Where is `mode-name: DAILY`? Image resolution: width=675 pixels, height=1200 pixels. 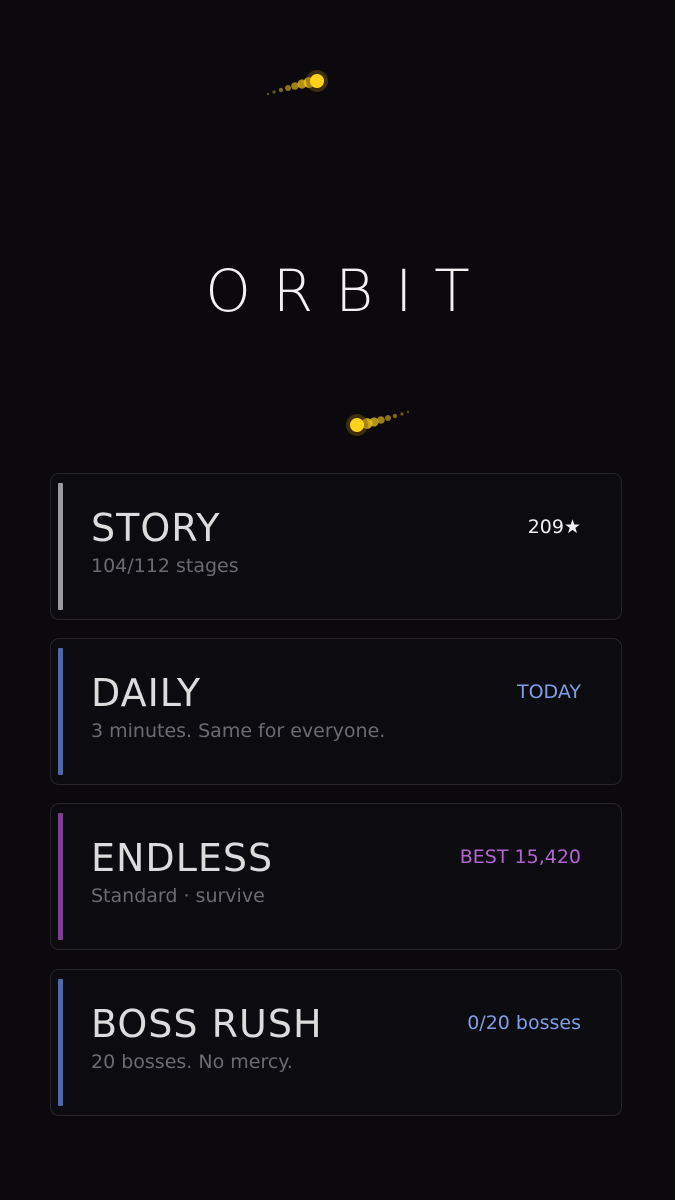
mode-name: DAILY is located at coordinates (146, 693).